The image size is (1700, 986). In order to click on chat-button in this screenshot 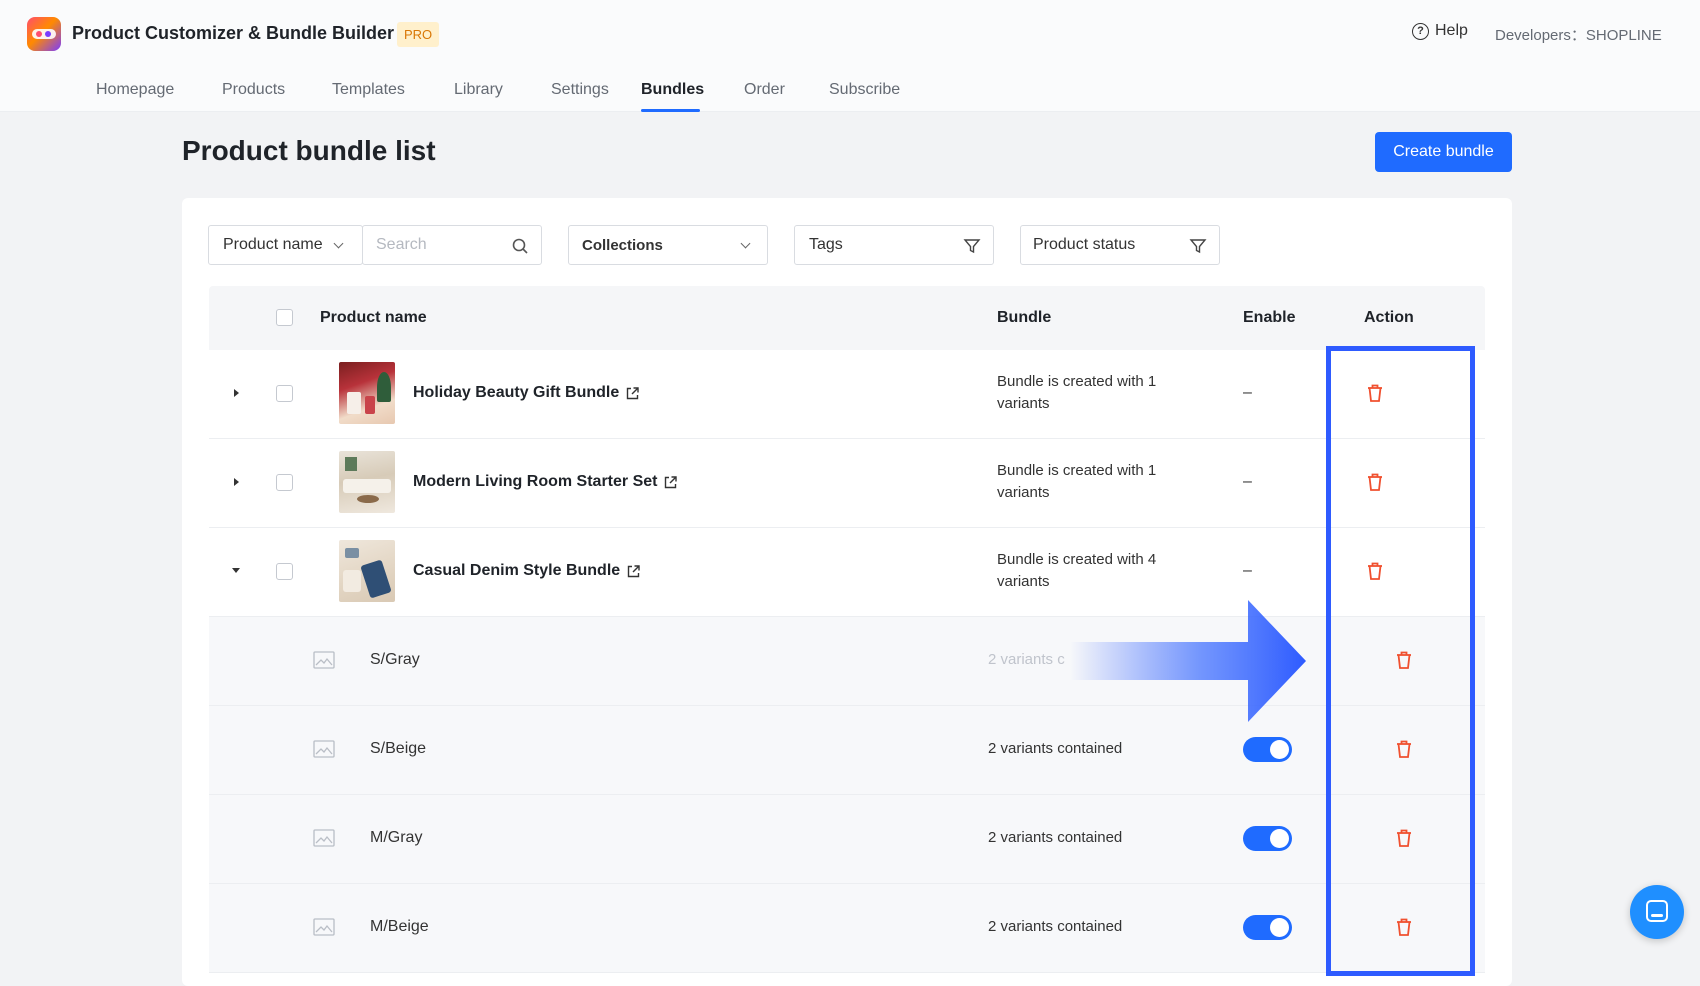, I will do `click(1657, 912)`.